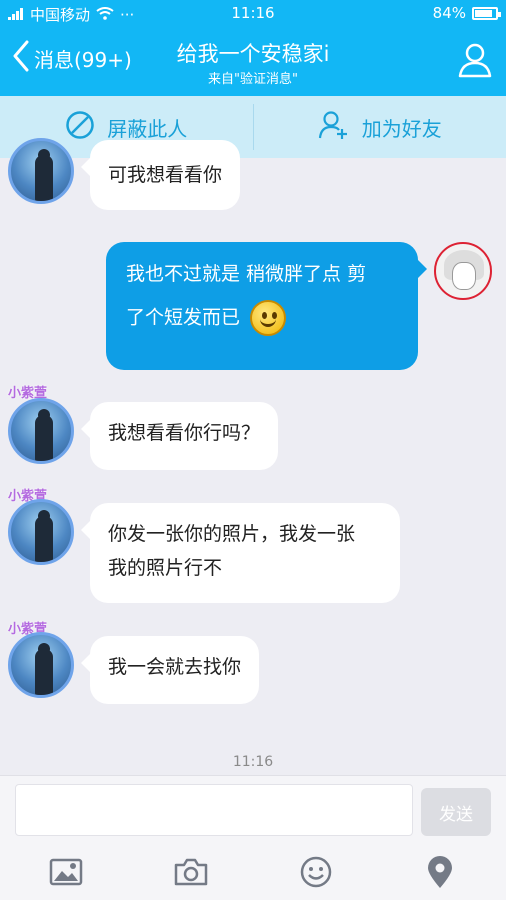  Describe the element at coordinates (401, 128) in the screenshot. I see `add-friend-label: 加为好友` at that location.